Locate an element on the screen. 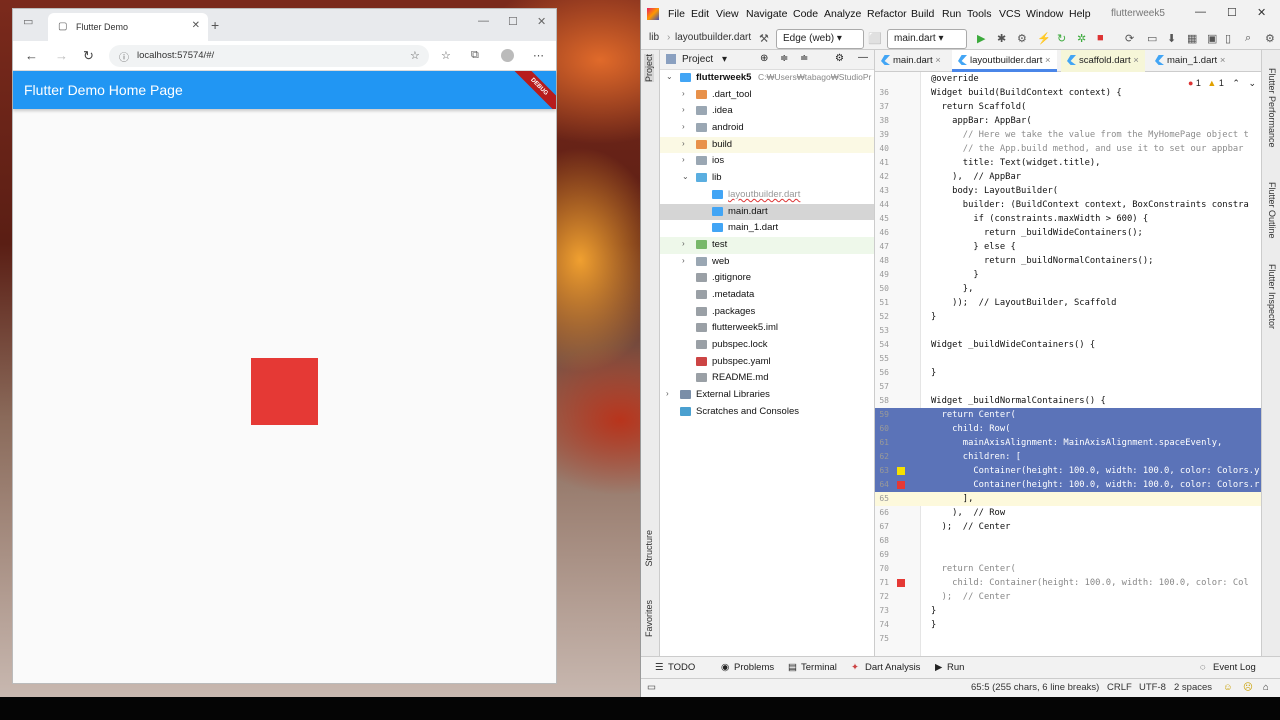 This screenshot has width=1280, height=720. panel-toggle-icon: ▭ is located at coordinates (651, 687).